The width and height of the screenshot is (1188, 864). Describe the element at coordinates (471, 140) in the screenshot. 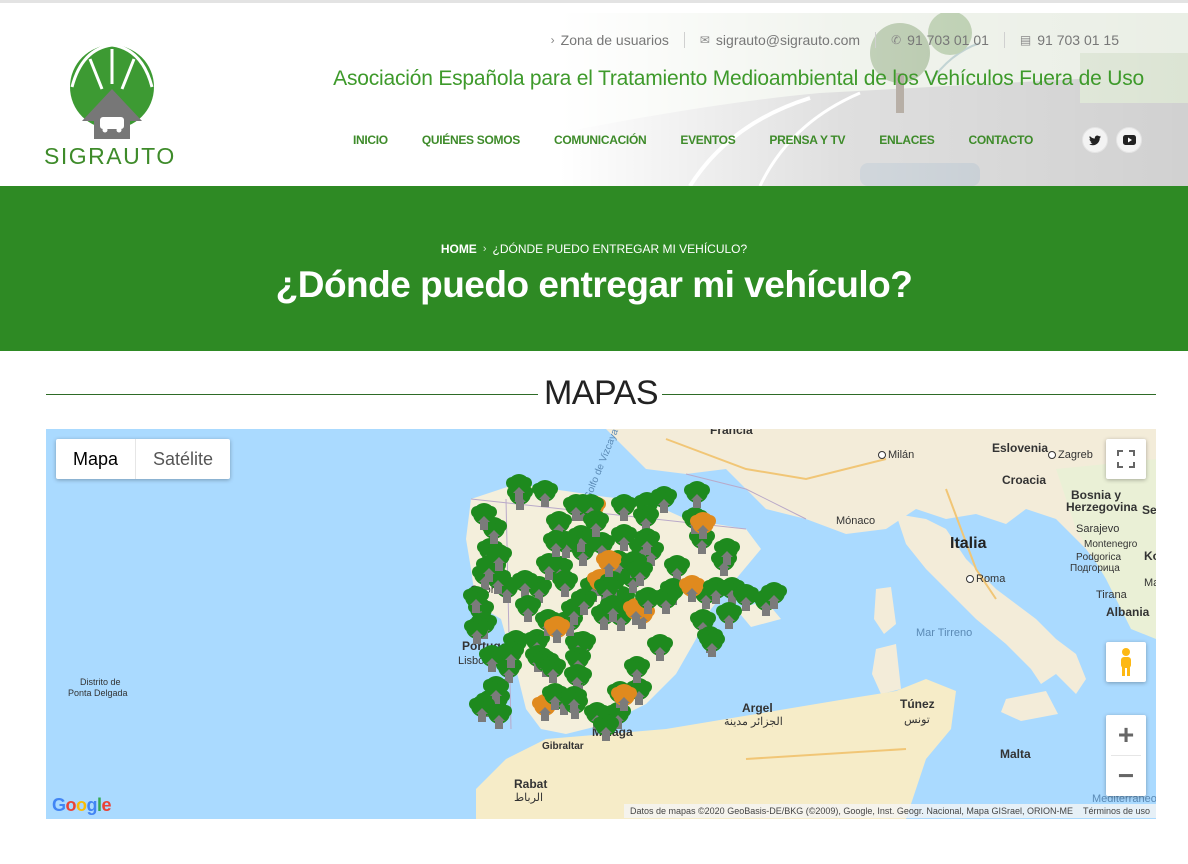

I see `nav-quienes-somos: QUIÉNES SOMOS` at that location.